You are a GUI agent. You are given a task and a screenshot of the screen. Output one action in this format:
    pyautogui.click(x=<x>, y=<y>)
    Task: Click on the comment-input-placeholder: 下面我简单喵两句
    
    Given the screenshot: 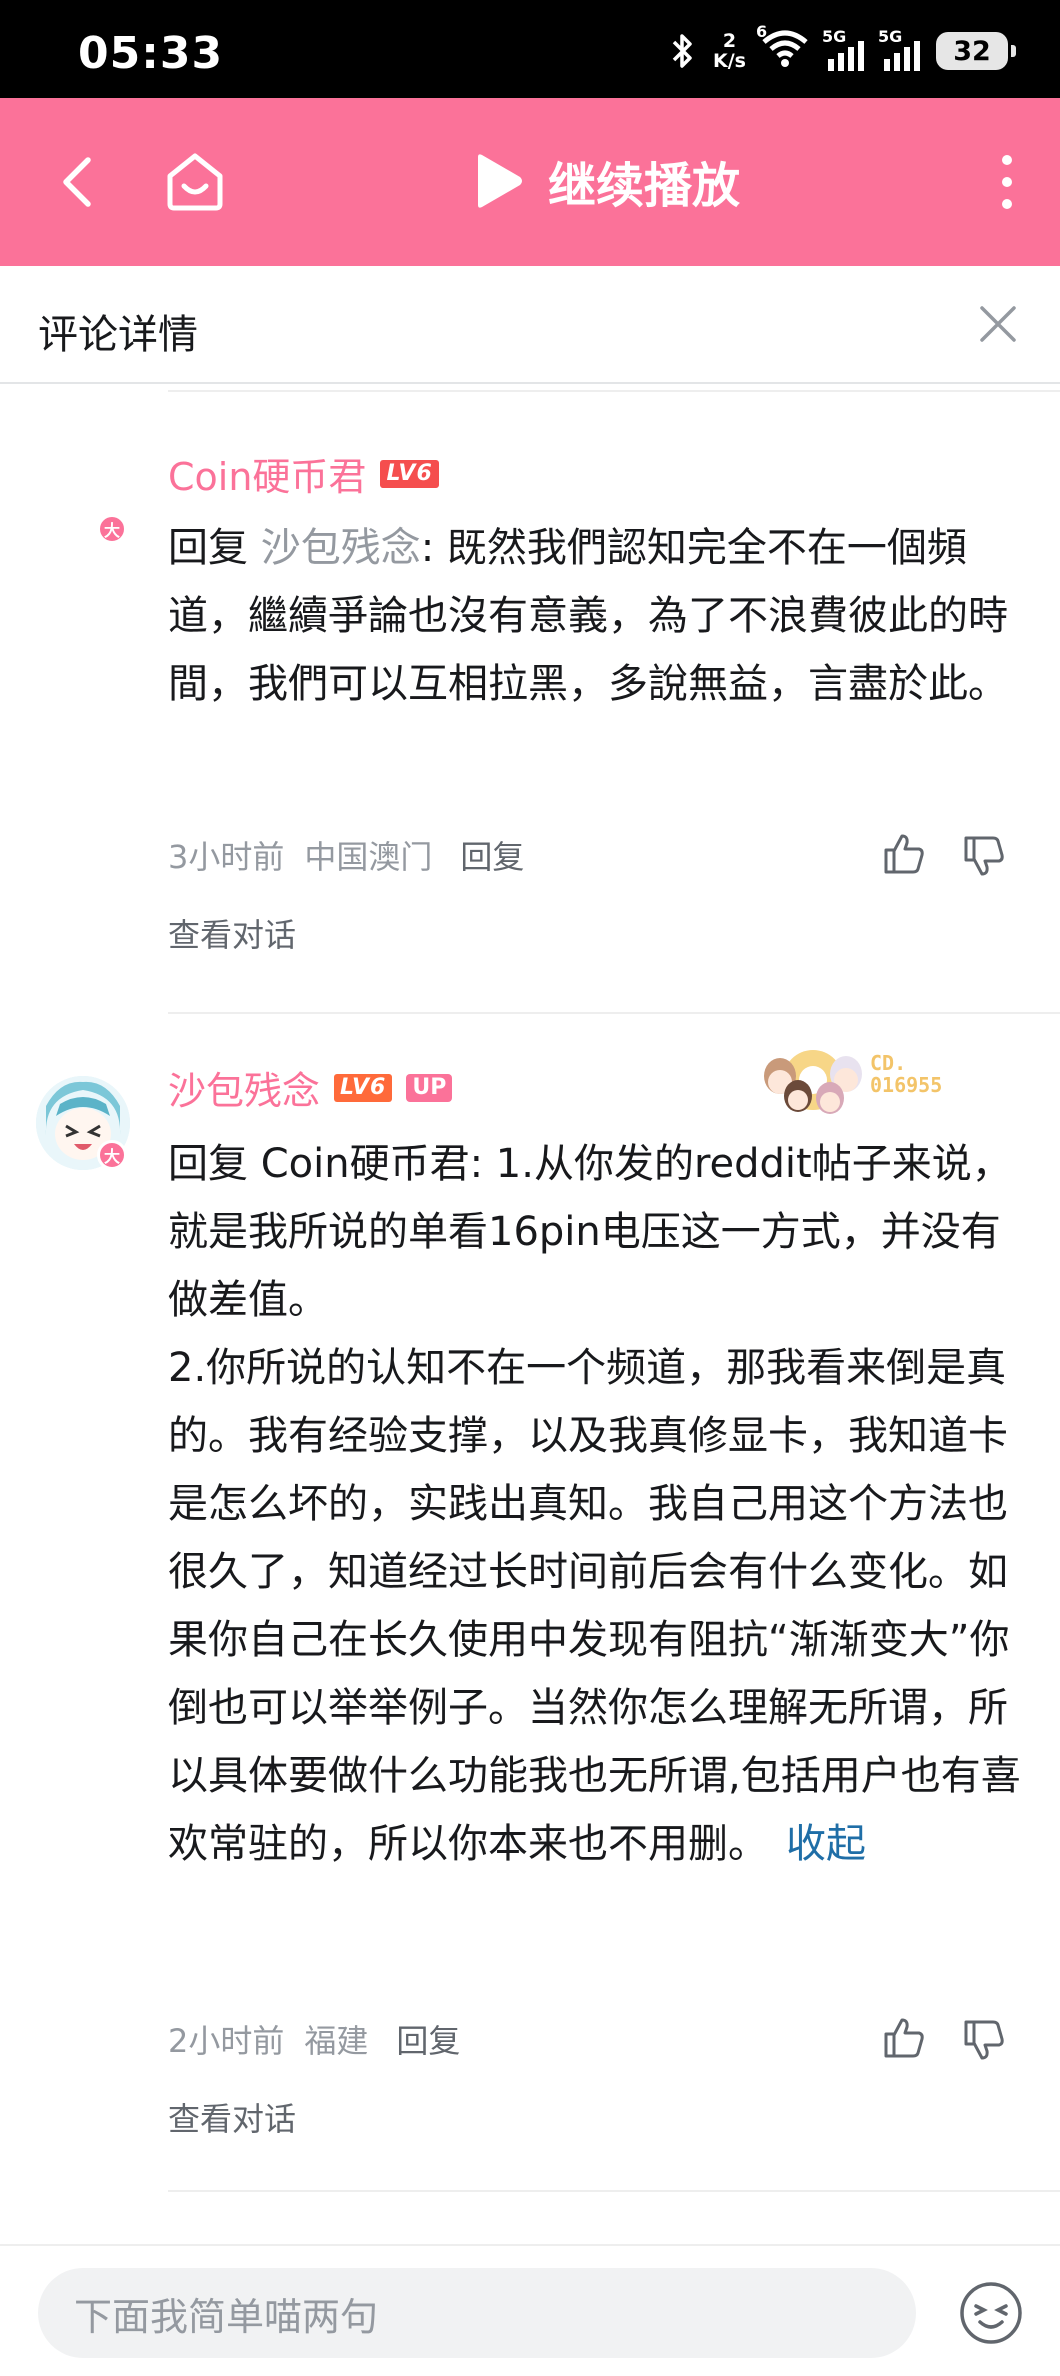 What is the action you would take?
    pyautogui.click(x=226, y=2316)
    